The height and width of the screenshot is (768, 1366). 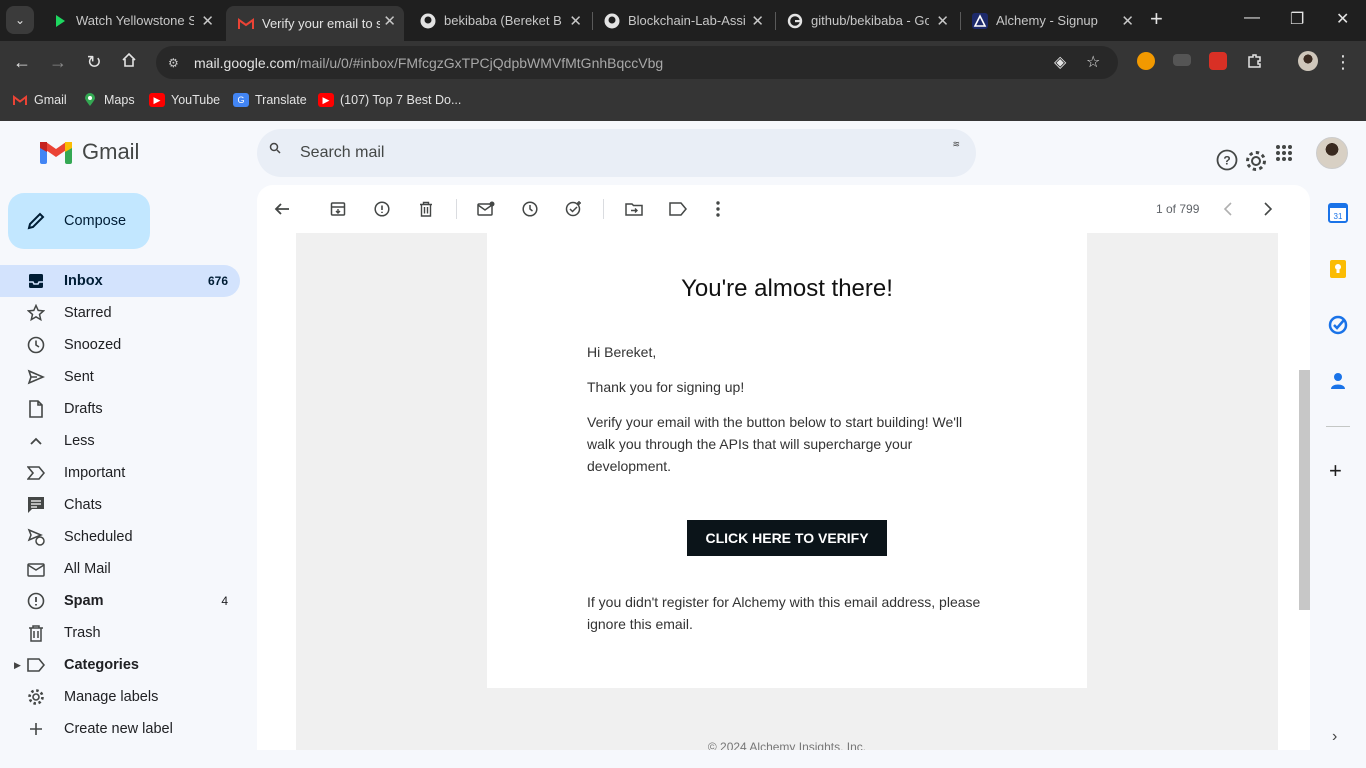 What do you see at coordinates (1268, 209) in the screenshot?
I see `older-chevron-icon` at bounding box center [1268, 209].